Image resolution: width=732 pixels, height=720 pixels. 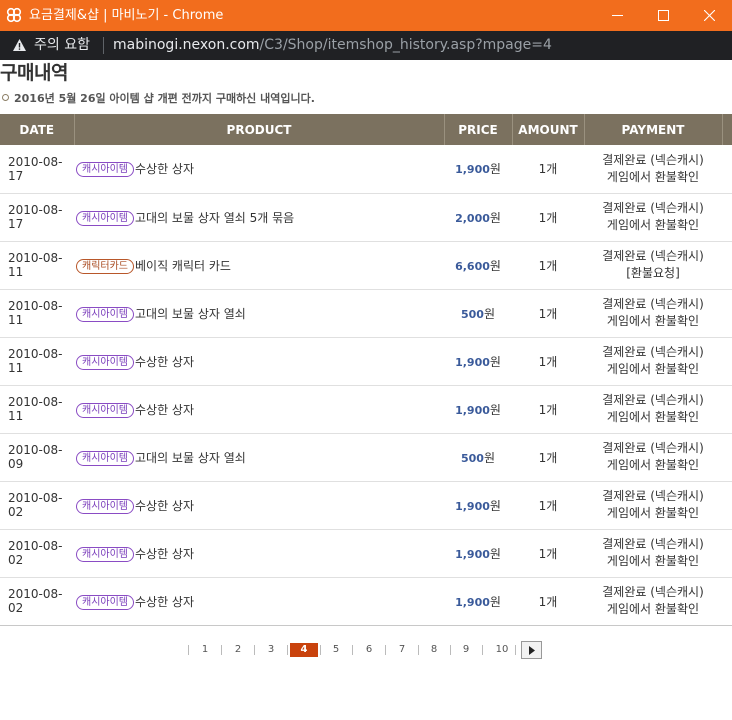 I want to click on pagination: 1 2 3 4 5 6 7 8 9 10, so click(x=366, y=650).